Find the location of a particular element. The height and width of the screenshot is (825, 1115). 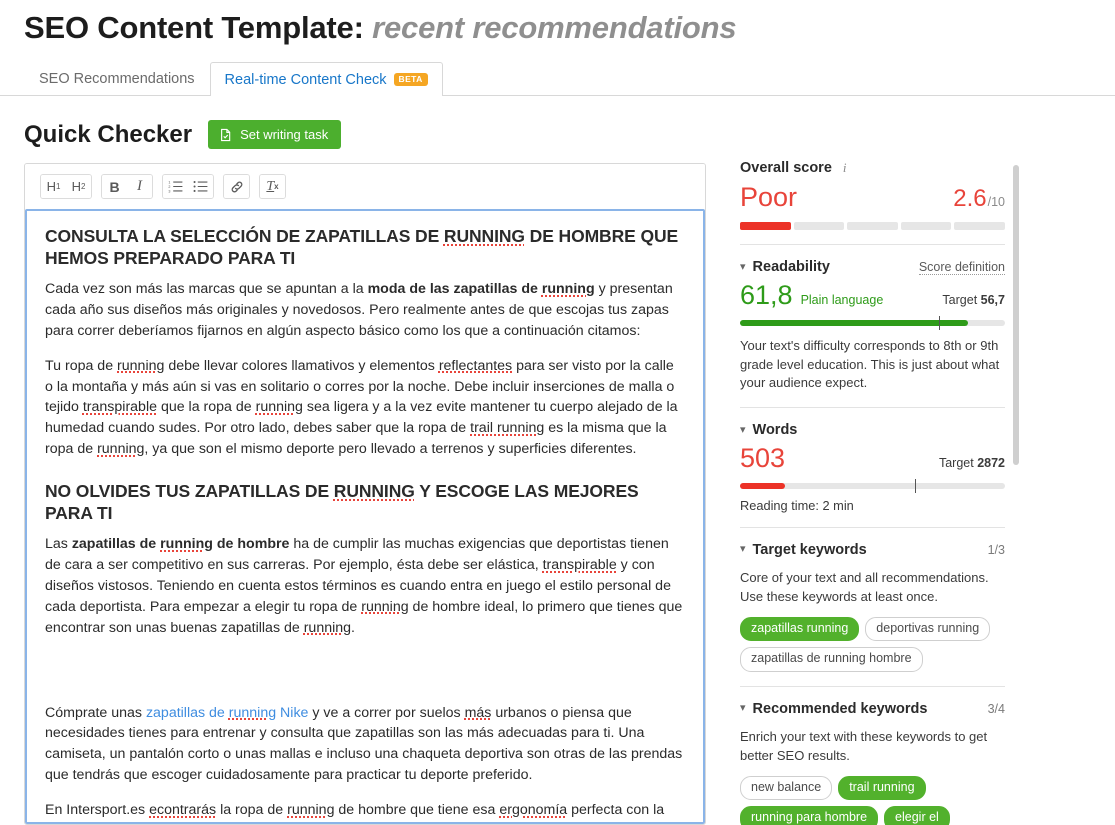

page-title-template-name: recent recommendations is located at coordinates (554, 27).